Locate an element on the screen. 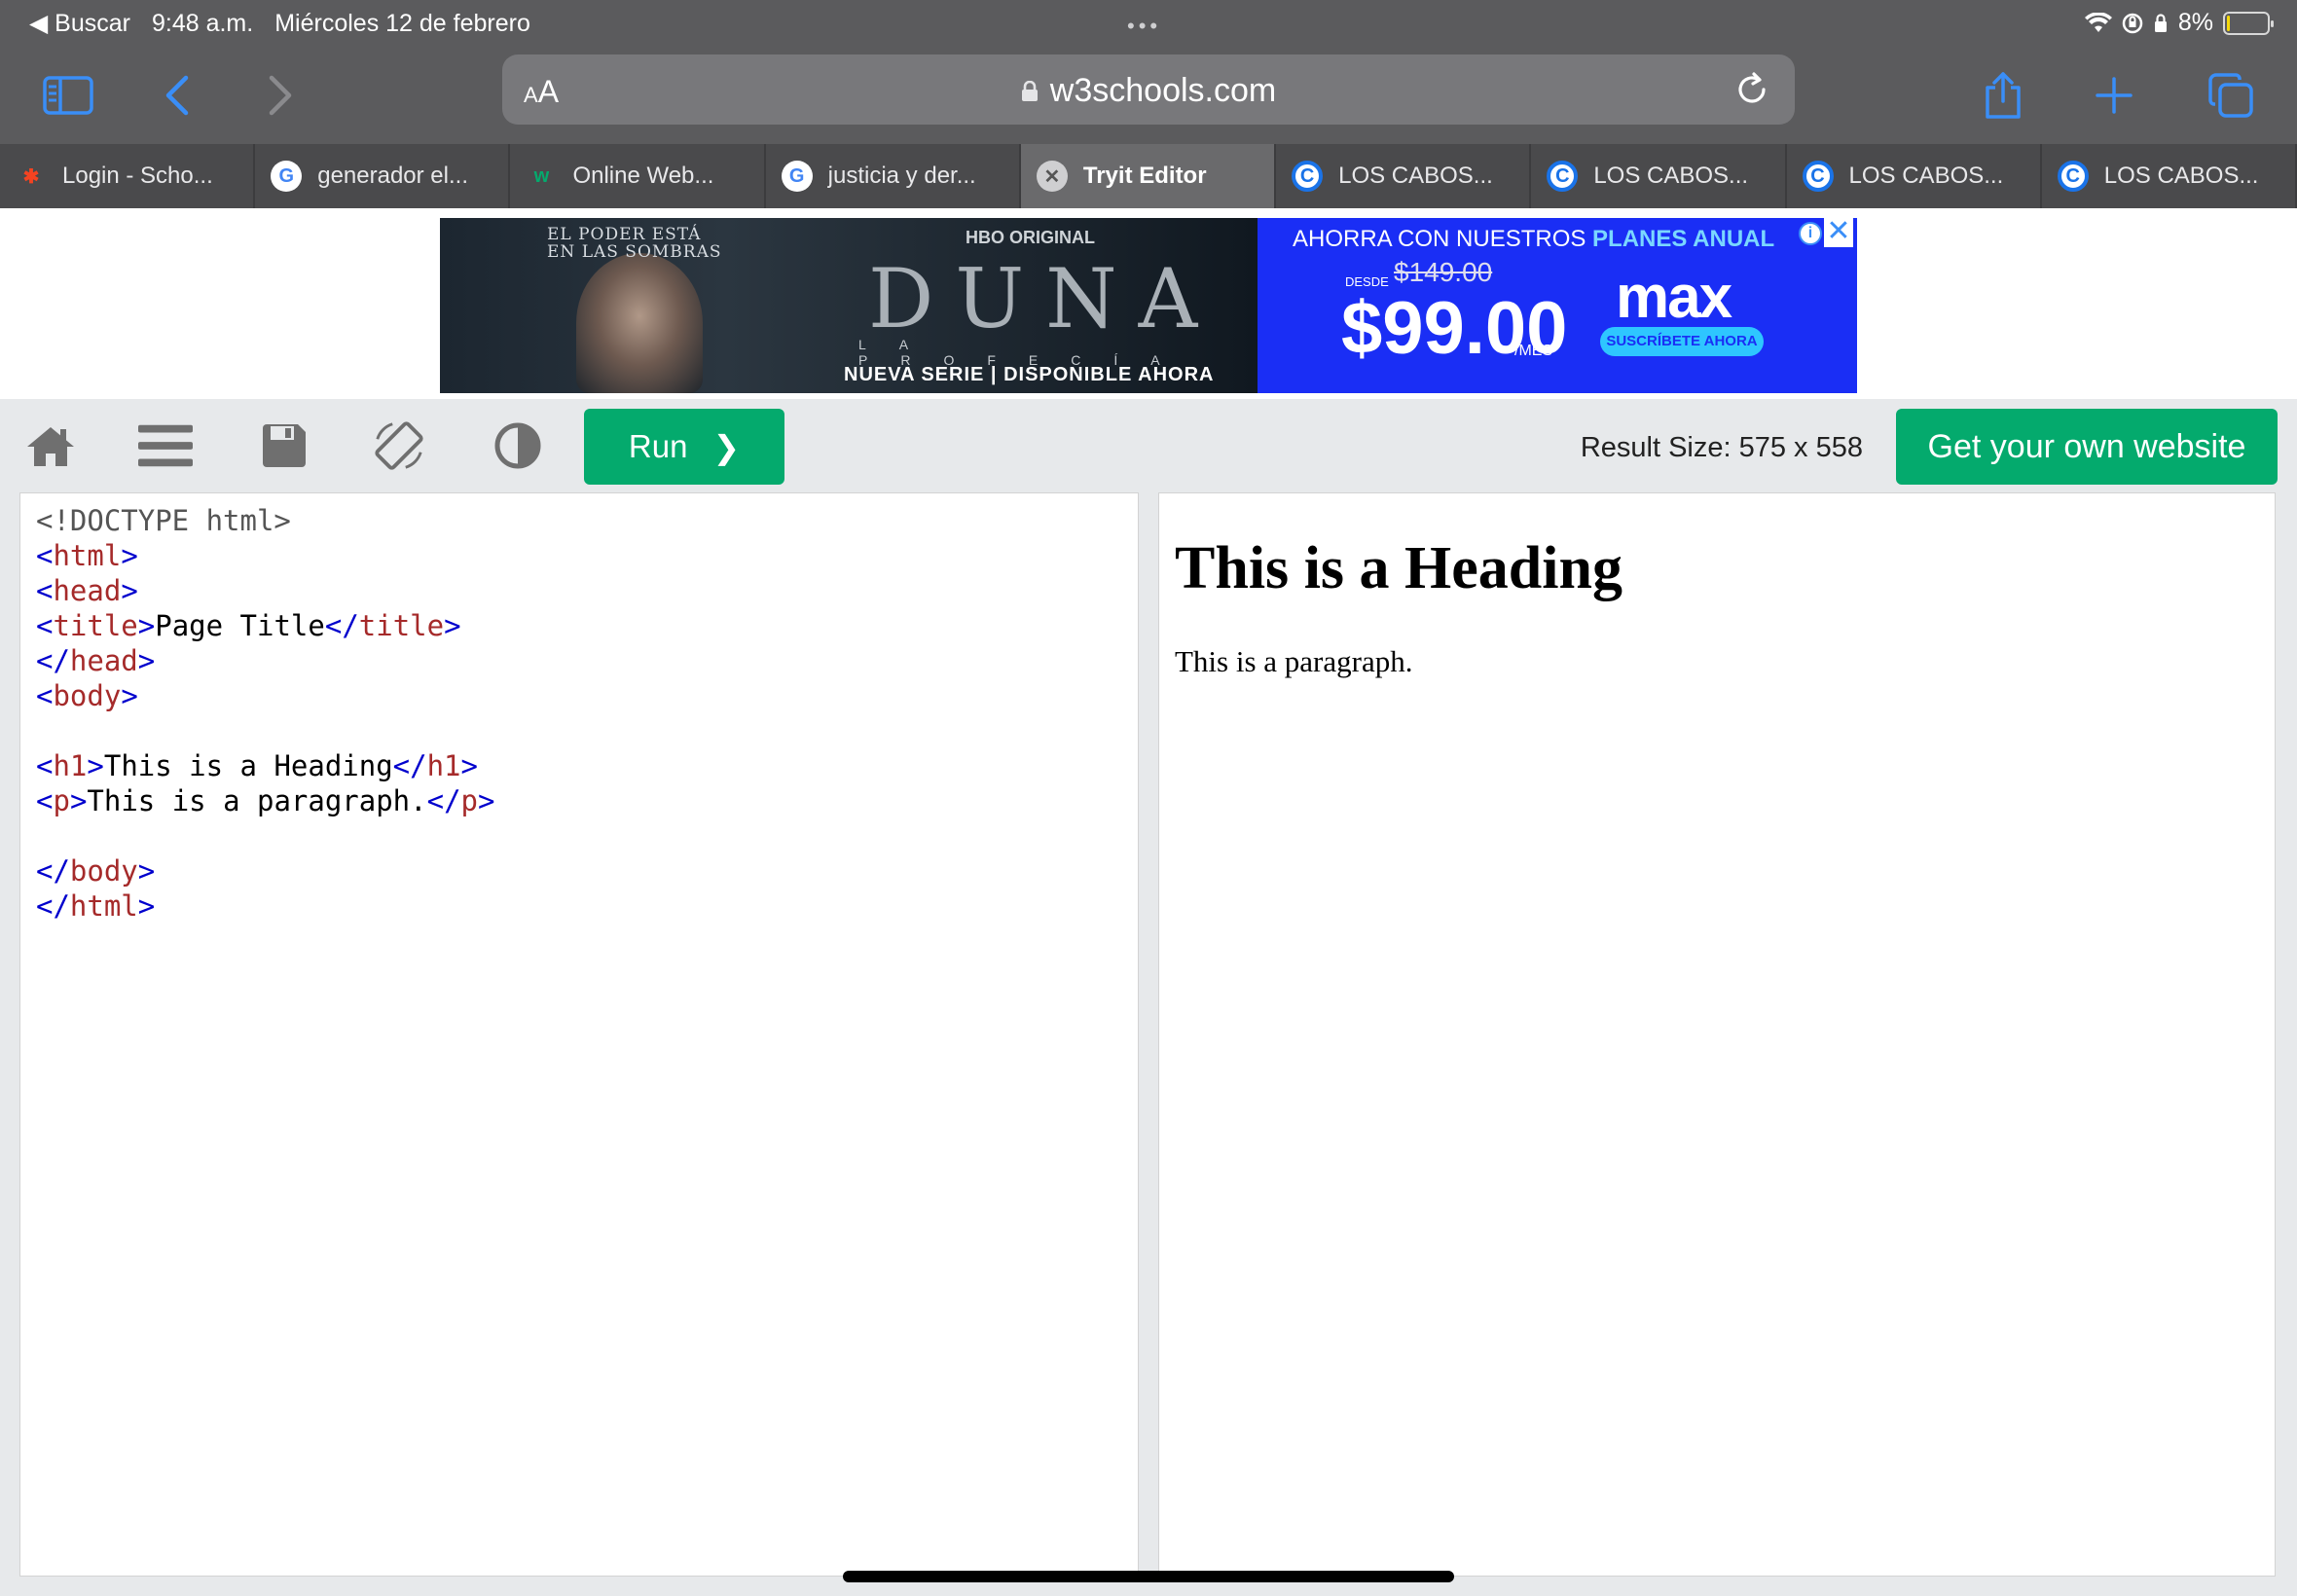 Image resolution: width=2297 pixels, height=1596 pixels. home-icon is located at coordinates (50, 446).